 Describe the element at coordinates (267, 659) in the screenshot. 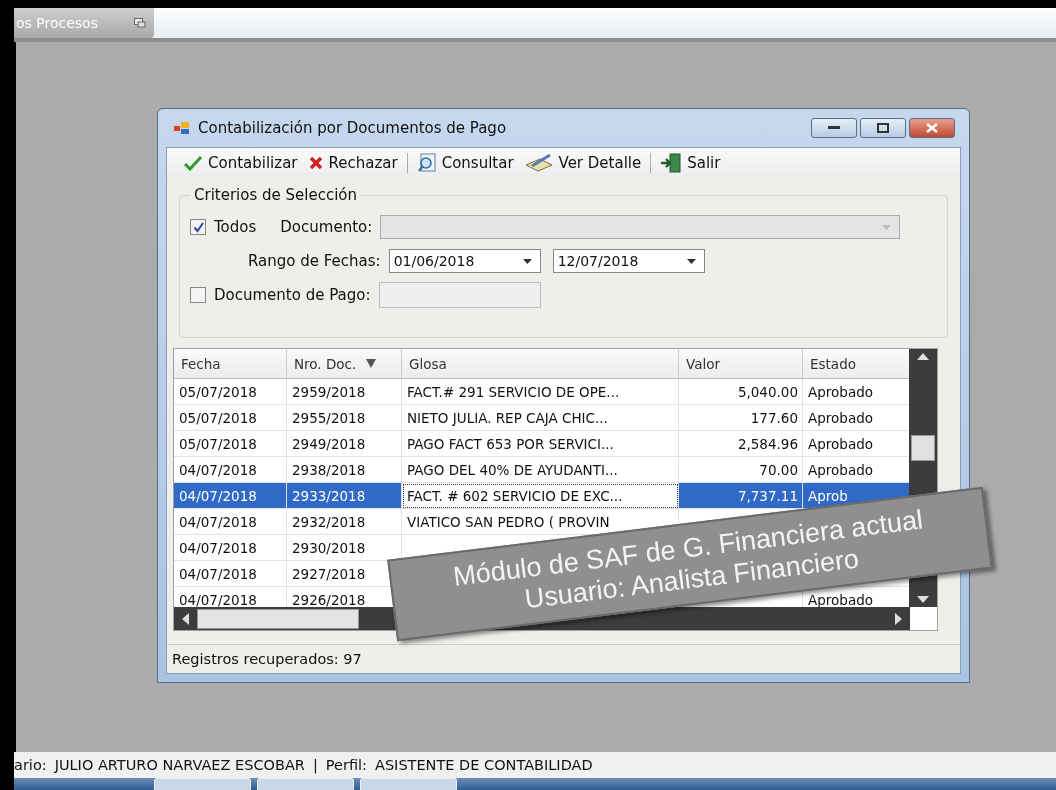

I see `status-text: Registros recuperados: 97` at that location.